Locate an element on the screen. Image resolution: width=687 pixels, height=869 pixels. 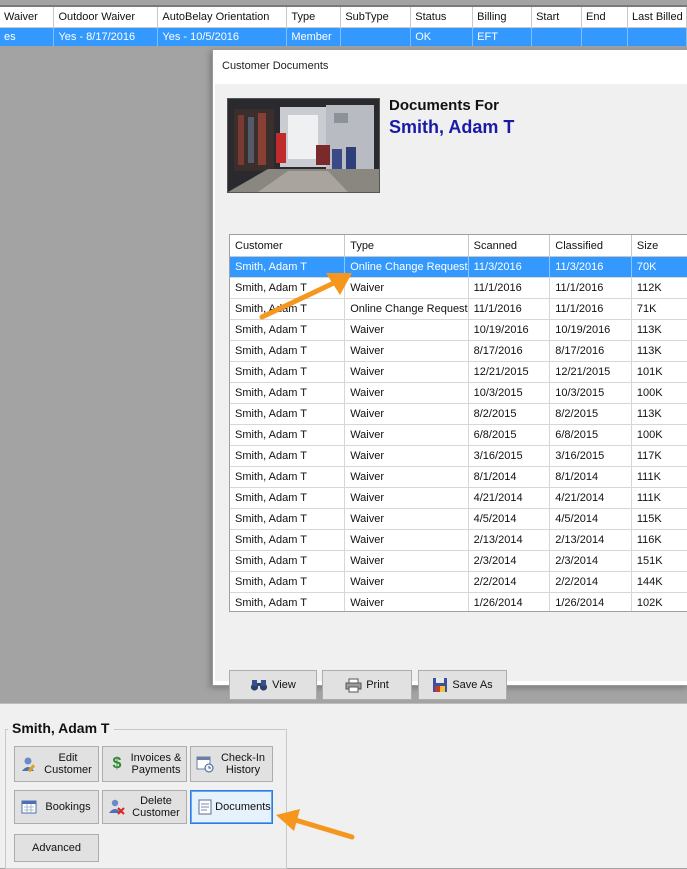
delete-customer-label: Delete Customer is located at coordinates (156, 807).